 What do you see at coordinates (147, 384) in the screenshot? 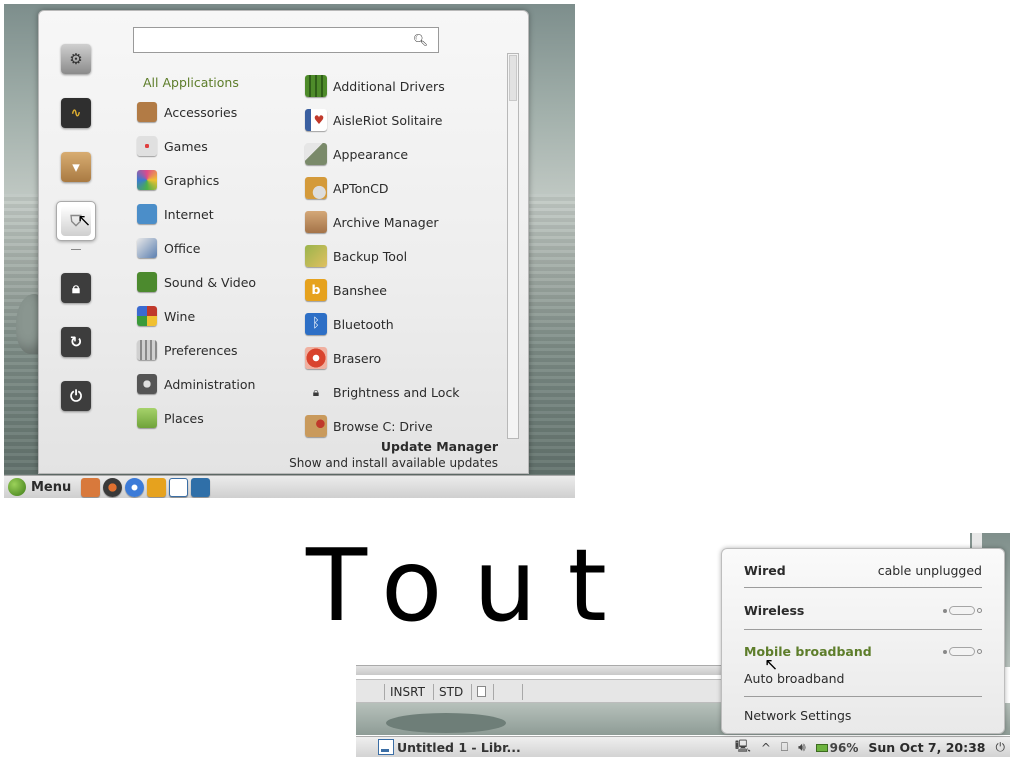
I see `administration-icon` at bounding box center [147, 384].